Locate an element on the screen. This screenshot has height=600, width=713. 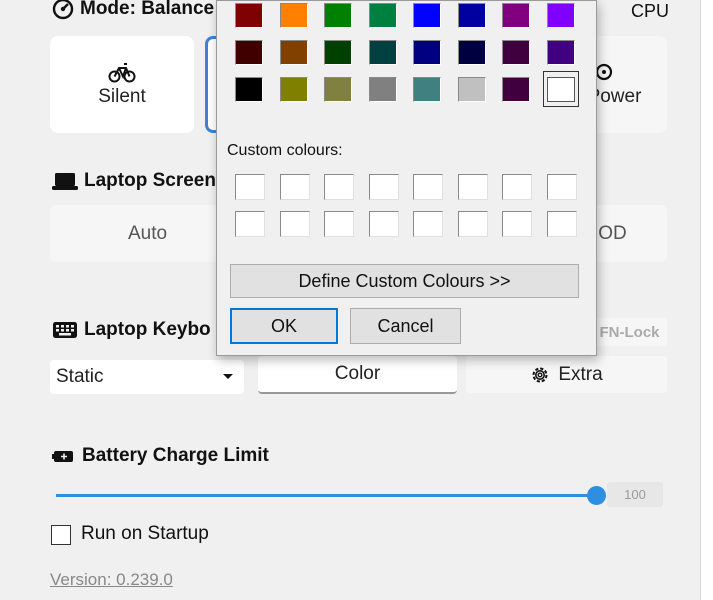
keyboard-color-label: Color is located at coordinates (357, 373).